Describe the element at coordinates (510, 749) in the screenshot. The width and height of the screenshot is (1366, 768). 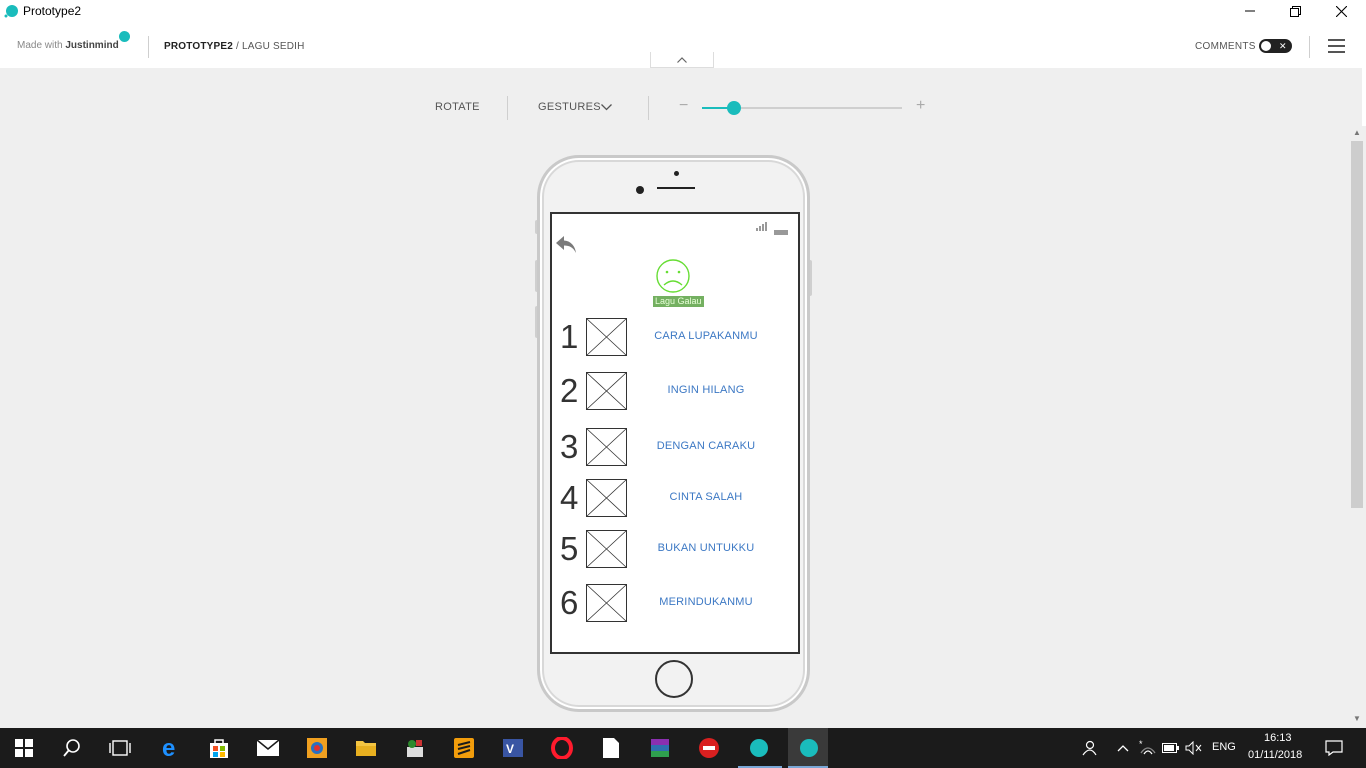
I see `svg-text: V` at that location.